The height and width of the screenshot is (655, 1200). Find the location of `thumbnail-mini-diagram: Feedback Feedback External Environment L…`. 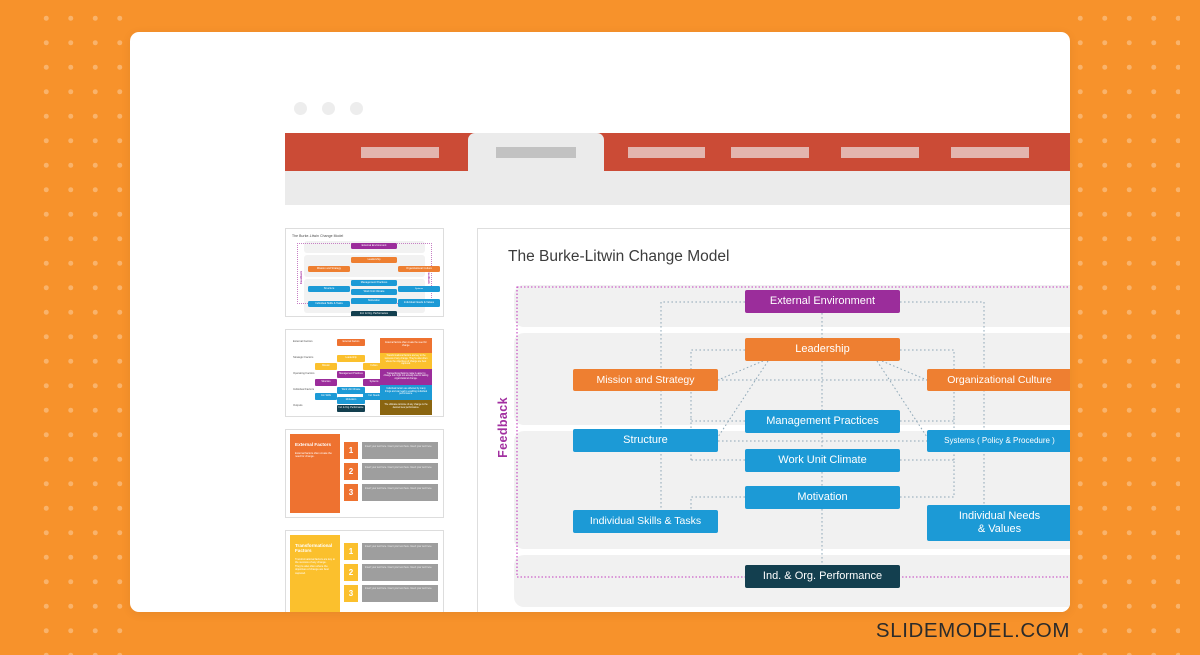

thumbnail-mini-diagram: Feedback Feedback External Environment L… is located at coordinates (367, 278).